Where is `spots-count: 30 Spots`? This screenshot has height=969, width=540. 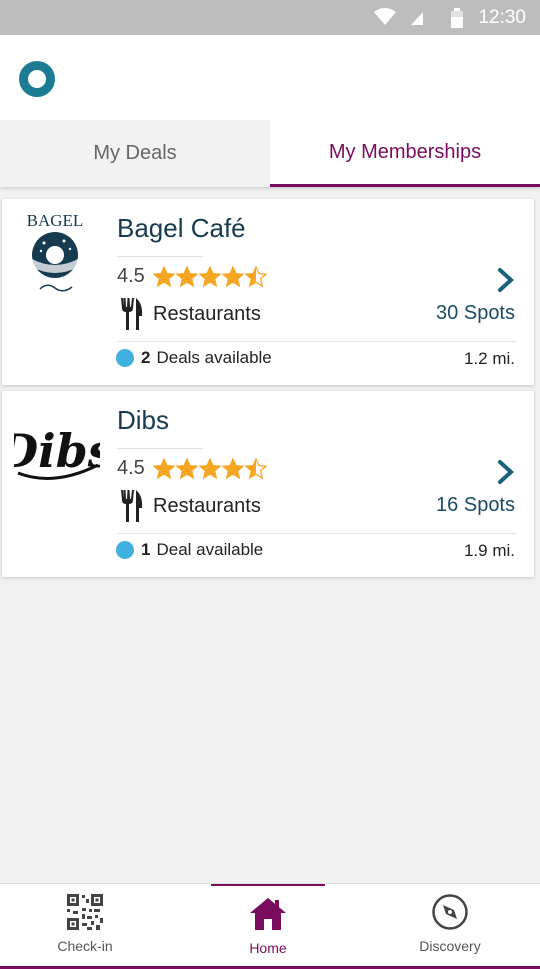 spots-count: 30 Spots is located at coordinates (475, 313).